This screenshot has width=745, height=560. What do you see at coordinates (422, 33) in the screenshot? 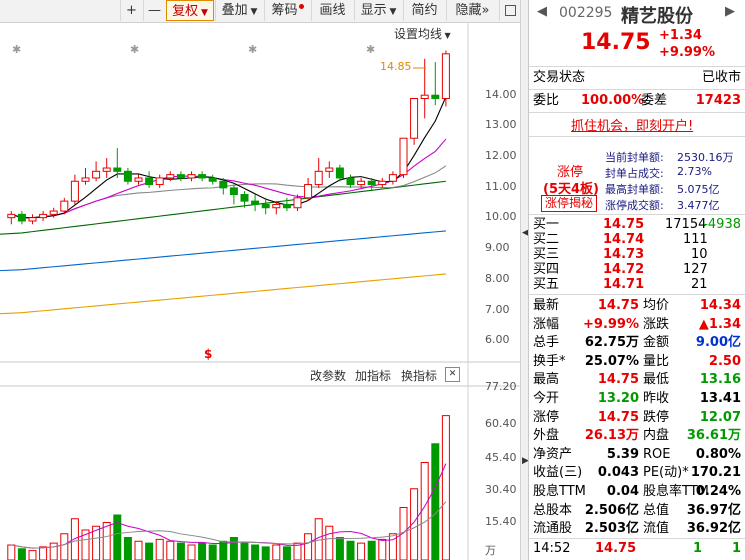
I see `ma-setting-link: 设置均线 ▼` at bounding box center [422, 33].